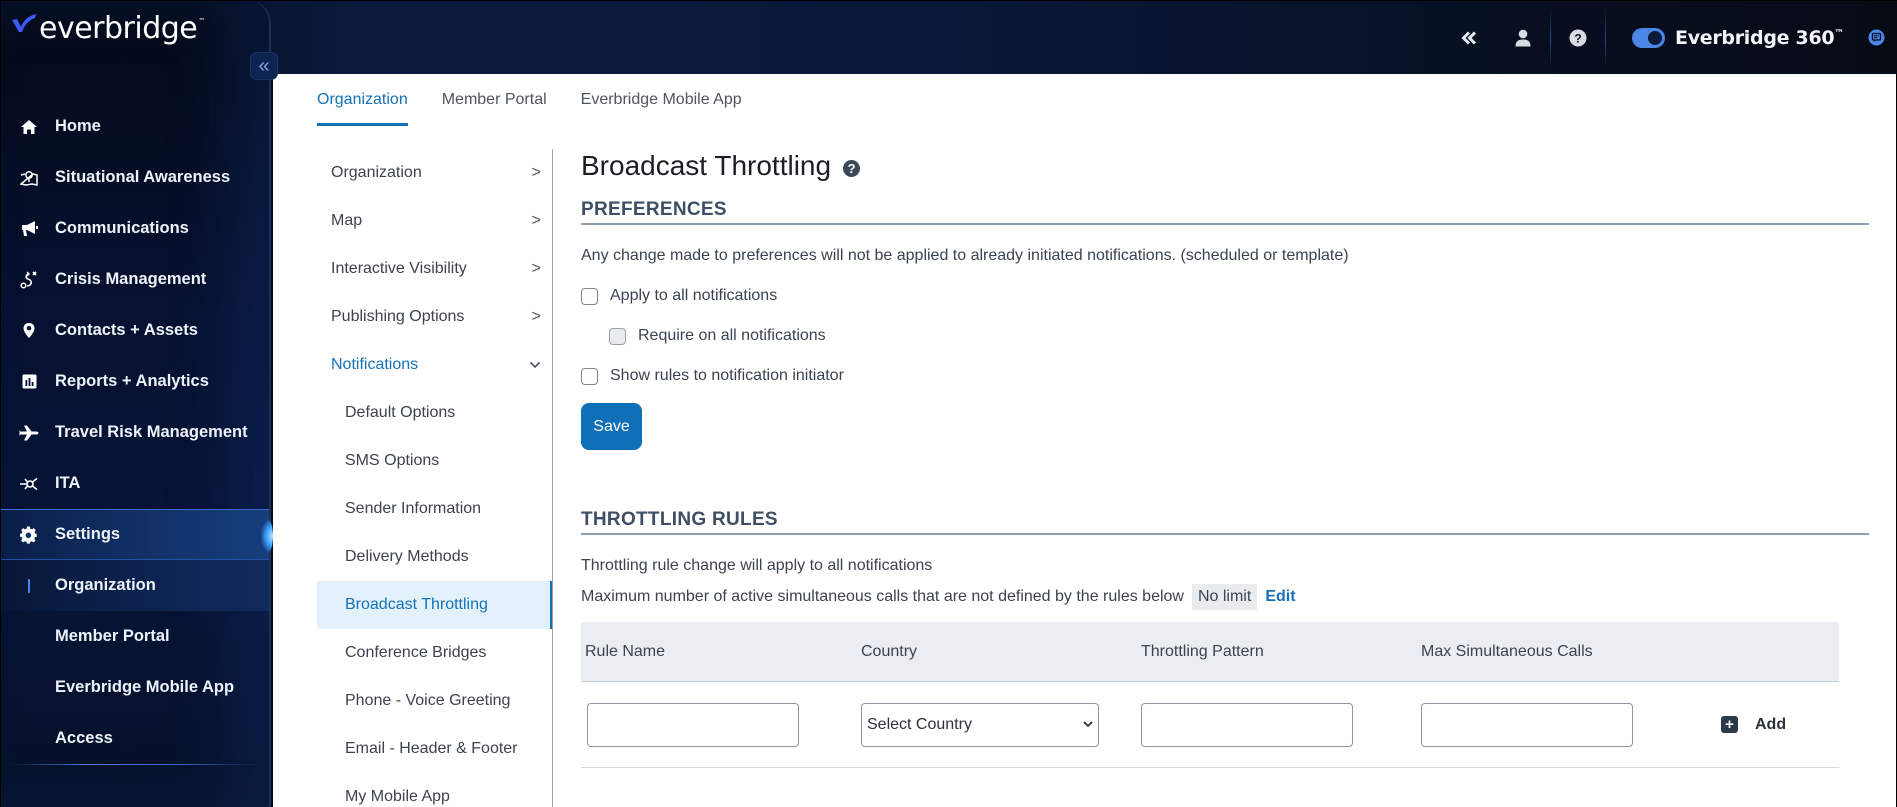 Image resolution: width=1897 pixels, height=807 pixels. Describe the element at coordinates (435, 653) in the screenshot. I see `menu-subitem-conference-bridges: Conference Bridges` at that location.